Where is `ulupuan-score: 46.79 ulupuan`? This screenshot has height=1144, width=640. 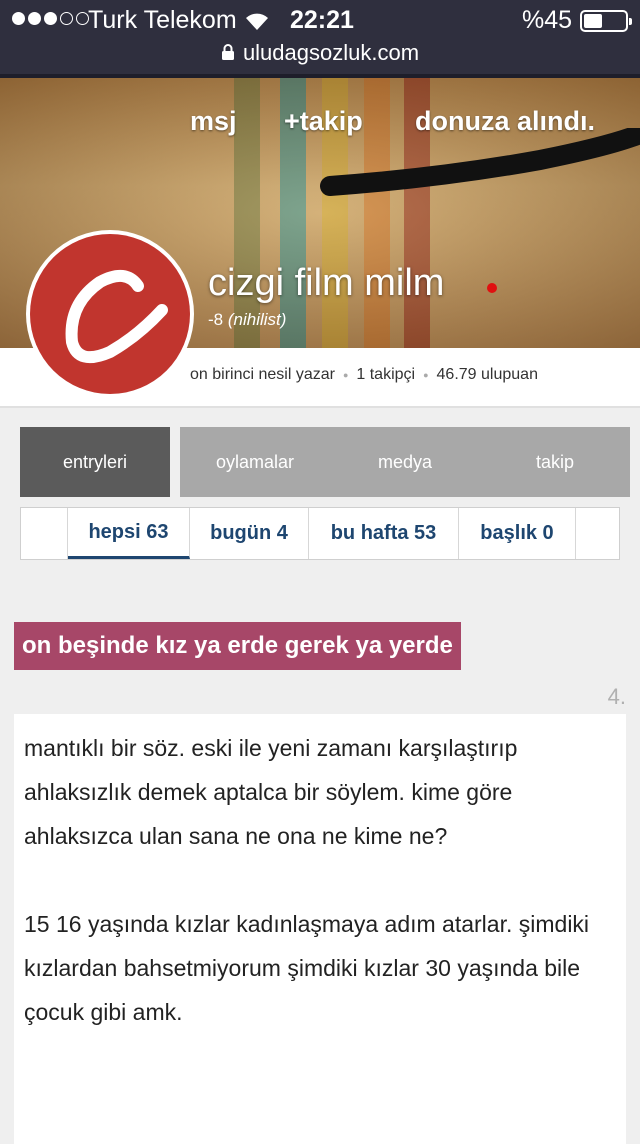
ulupuan-score: 46.79 ulupuan is located at coordinates (487, 374).